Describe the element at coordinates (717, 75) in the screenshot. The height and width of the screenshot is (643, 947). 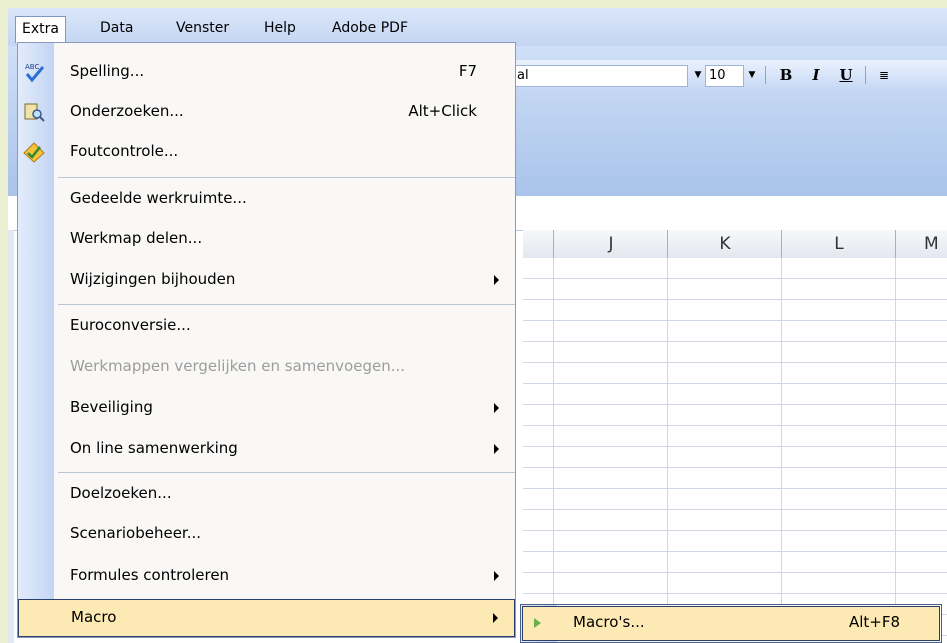
I see `font-size-value: 10` at that location.